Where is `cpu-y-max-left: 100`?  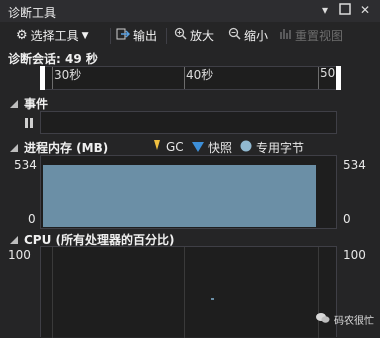 cpu-y-max-left: 100 is located at coordinates (19, 255).